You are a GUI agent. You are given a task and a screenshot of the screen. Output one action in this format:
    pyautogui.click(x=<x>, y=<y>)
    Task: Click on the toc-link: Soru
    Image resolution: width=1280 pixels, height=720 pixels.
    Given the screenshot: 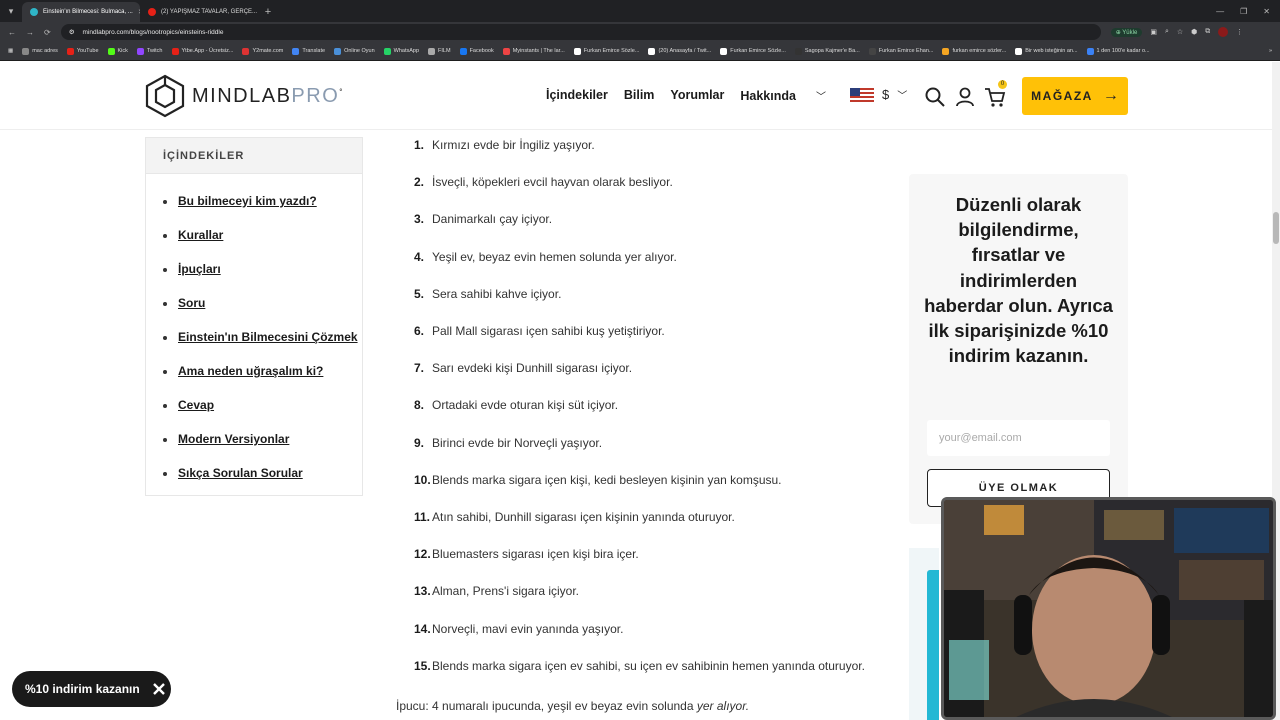 What is the action you would take?
    pyautogui.click(x=191, y=303)
    